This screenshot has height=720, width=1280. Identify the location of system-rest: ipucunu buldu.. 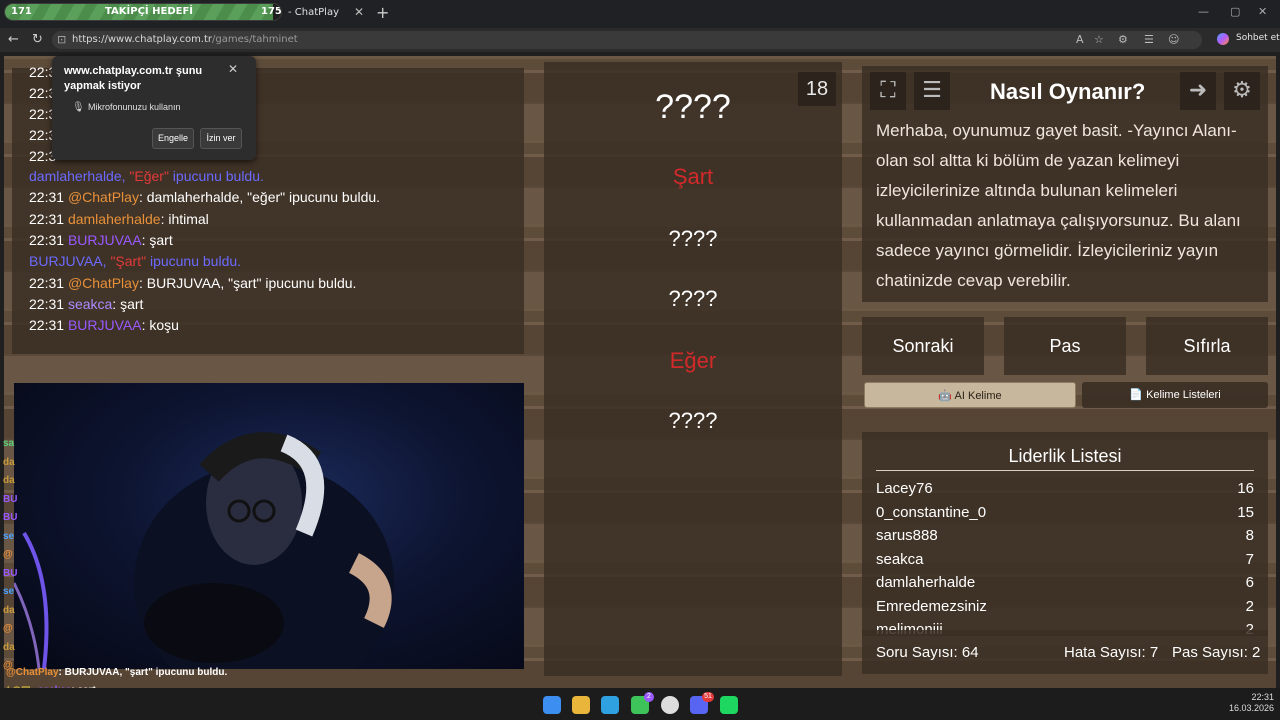
(194, 261).